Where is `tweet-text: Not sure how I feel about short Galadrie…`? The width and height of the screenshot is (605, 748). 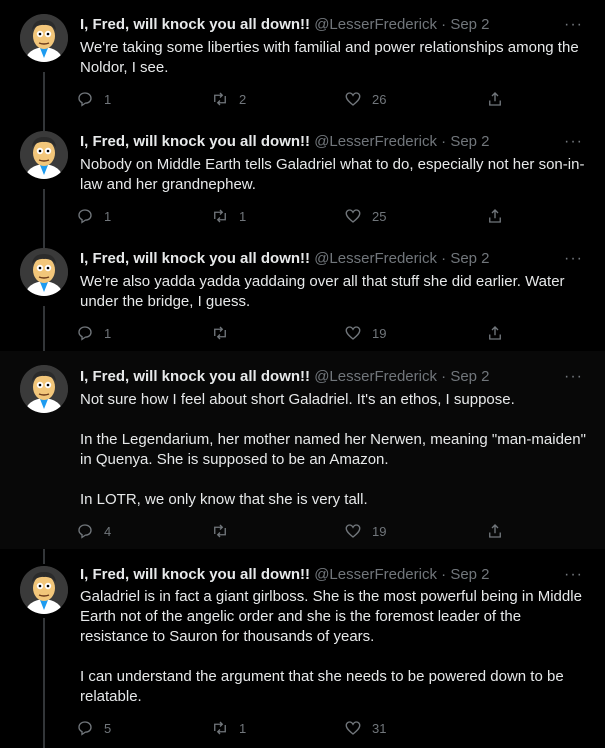
tweet-text: Not sure how I feel about short Galadrie… is located at coordinates (333, 450).